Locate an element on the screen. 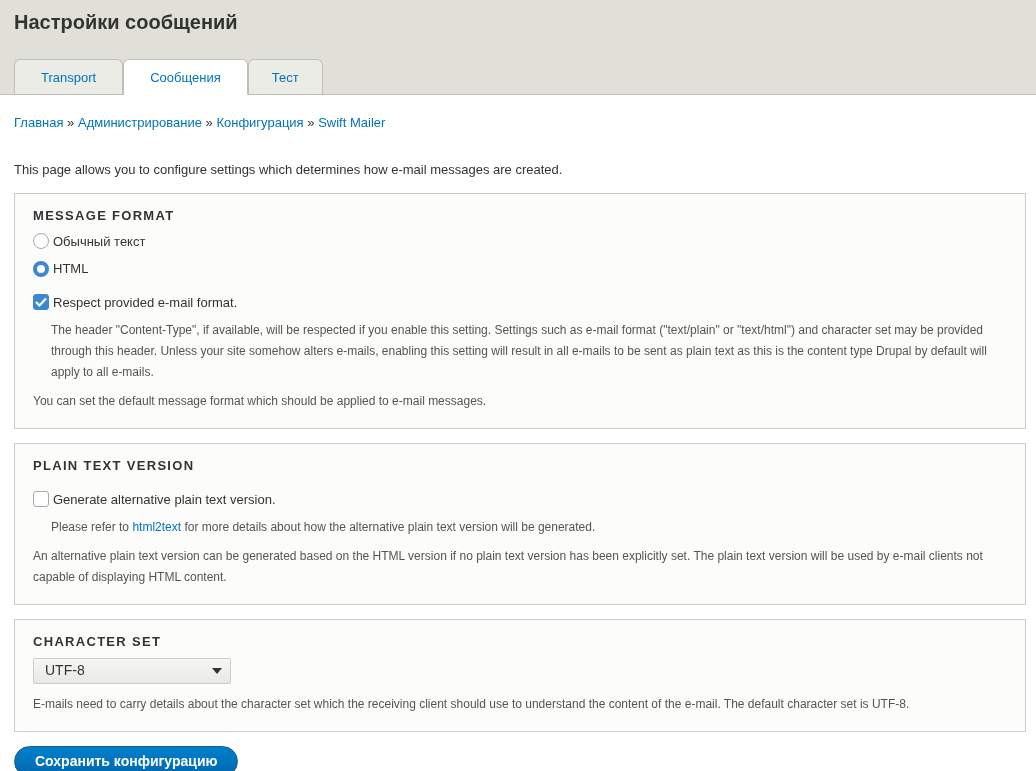 The width and height of the screenshot is (1036, 771). fieldset-description: You can set the default message format which should be applied to e-mail messages. is located at coordinates (260, 401).